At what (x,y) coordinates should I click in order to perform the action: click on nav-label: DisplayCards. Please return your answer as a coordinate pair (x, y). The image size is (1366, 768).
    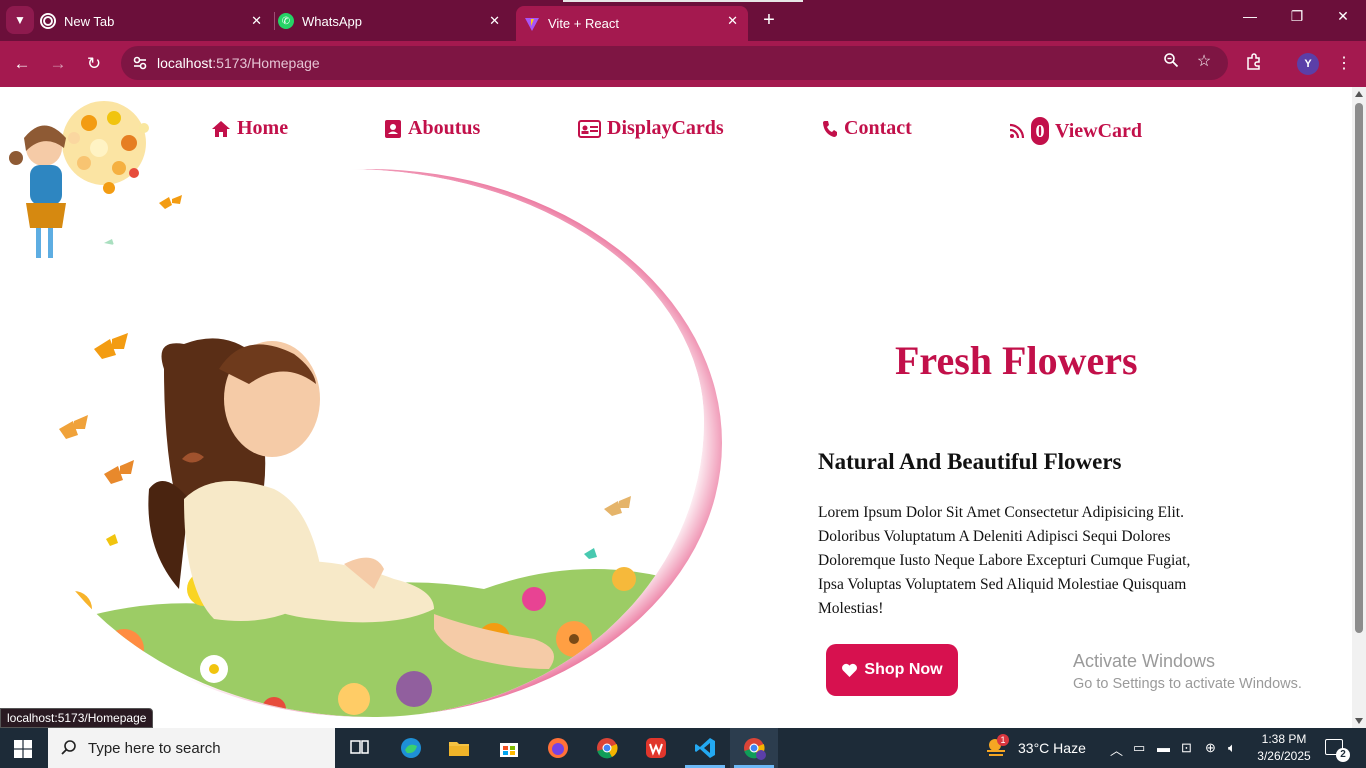
    Looking at the image, I should click on (665, 128).